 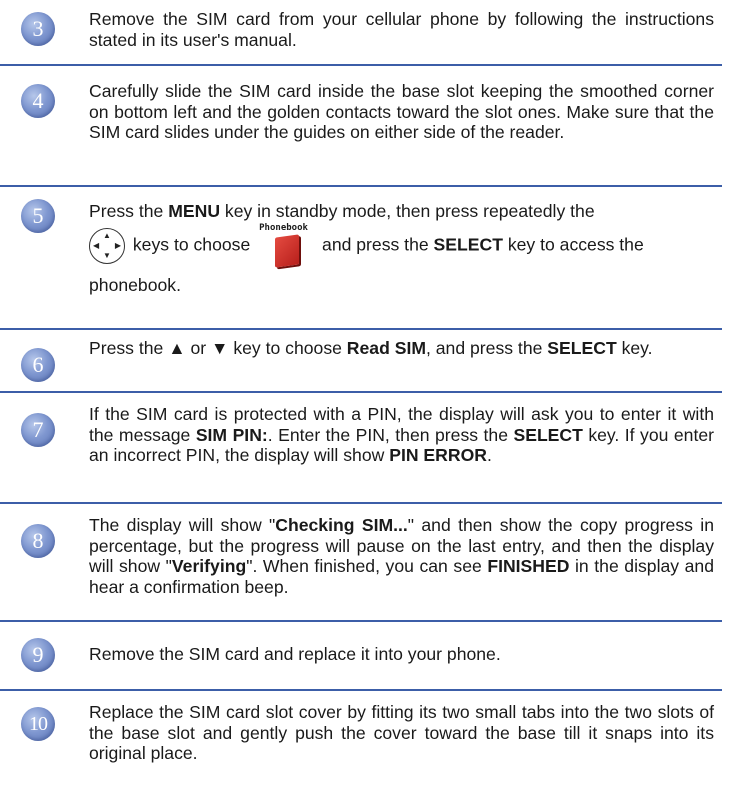 What do you see at coordinates (375, 244) in the screenshot?
I see `text-segment: and press the` at bounding box center [375, 244].